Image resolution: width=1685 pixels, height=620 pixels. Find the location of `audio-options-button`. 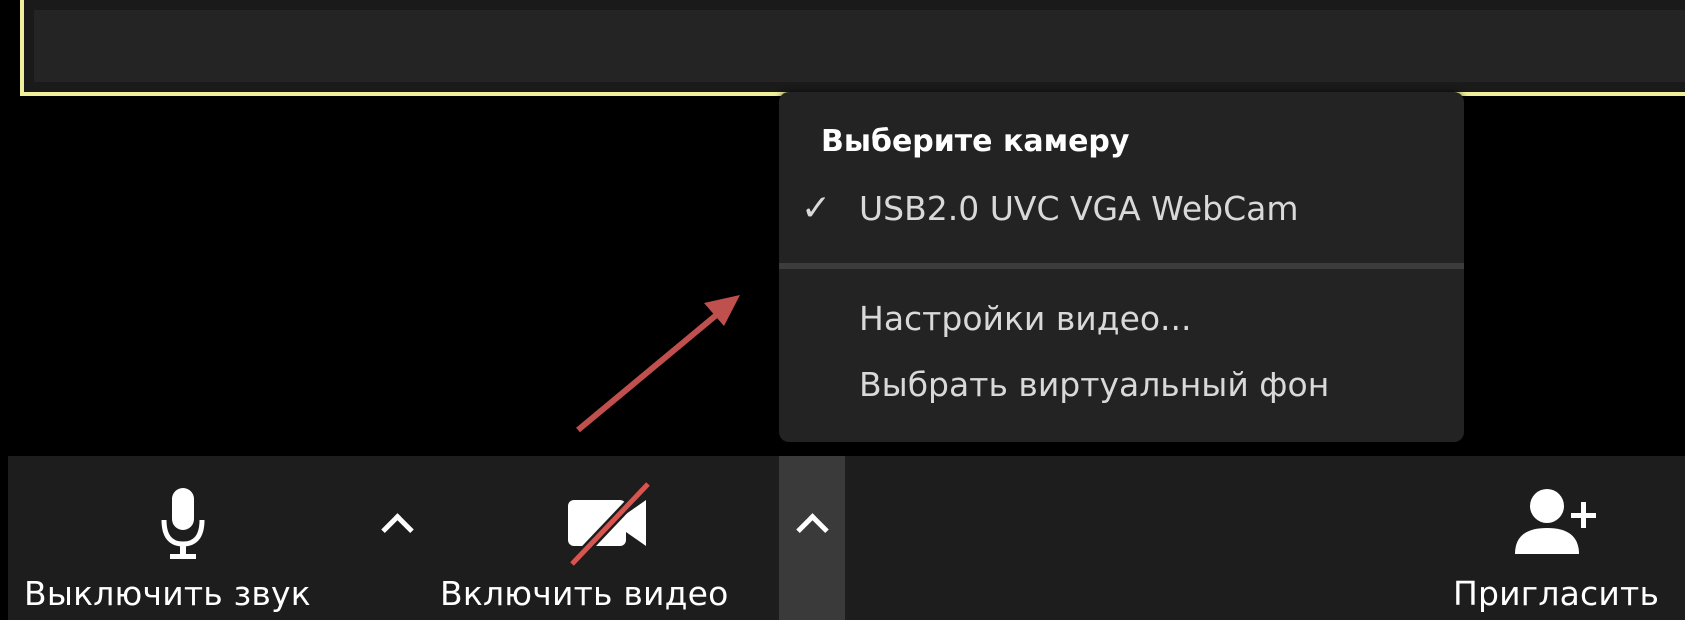

audio-options-button is located at coordinates (397, 538).